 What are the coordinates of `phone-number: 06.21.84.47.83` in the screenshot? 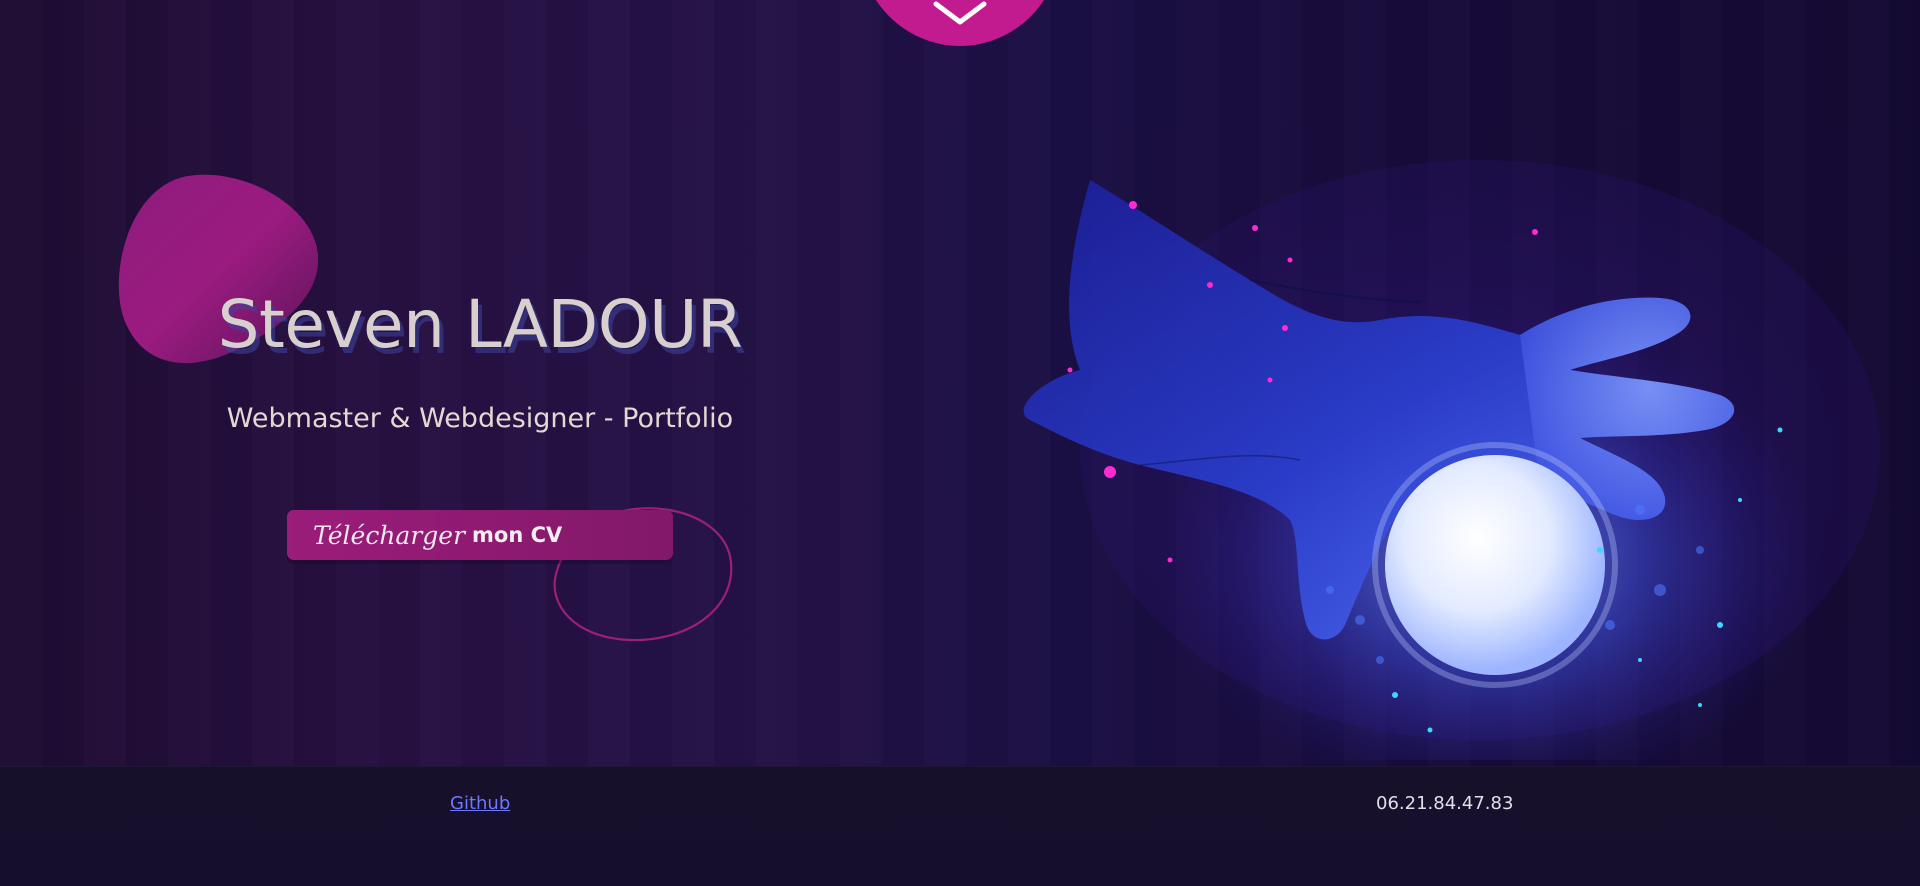 It's located at (1445, 803).